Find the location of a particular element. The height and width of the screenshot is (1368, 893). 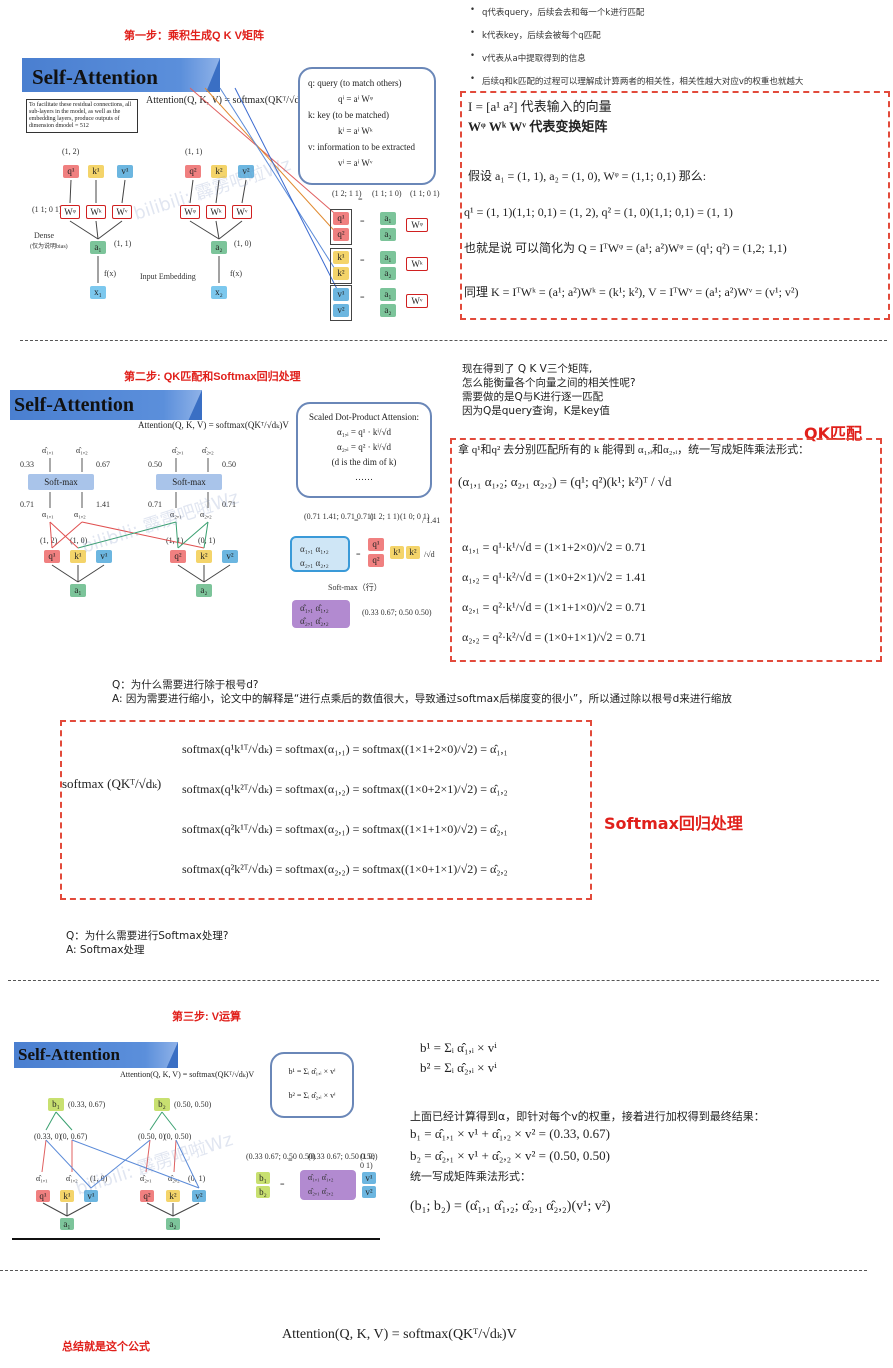

step3-desc: 上面已经计算得到α，即针对每个v的权重，接着进行加权得到最终结果： is located at coordinates (587, 1116).